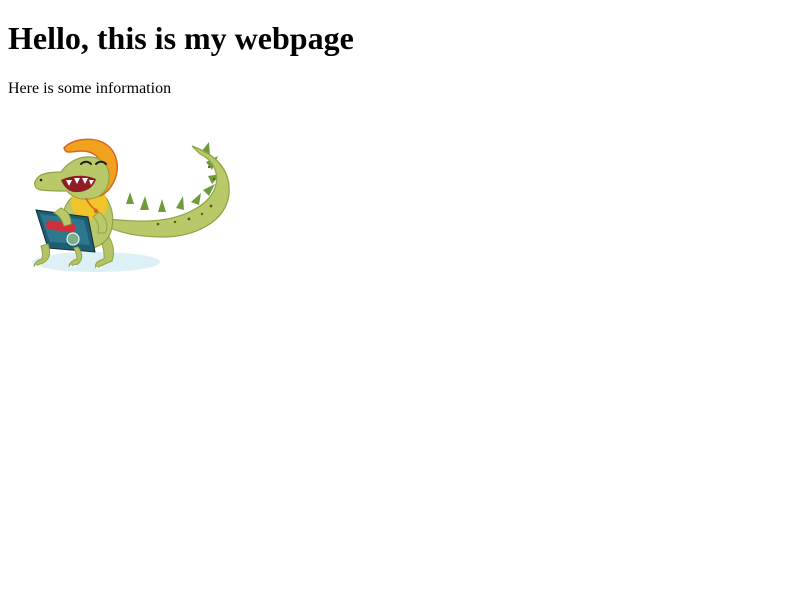 The image size is (800, 600). I want to click on laptop-badge-icon, so click(73, 239).